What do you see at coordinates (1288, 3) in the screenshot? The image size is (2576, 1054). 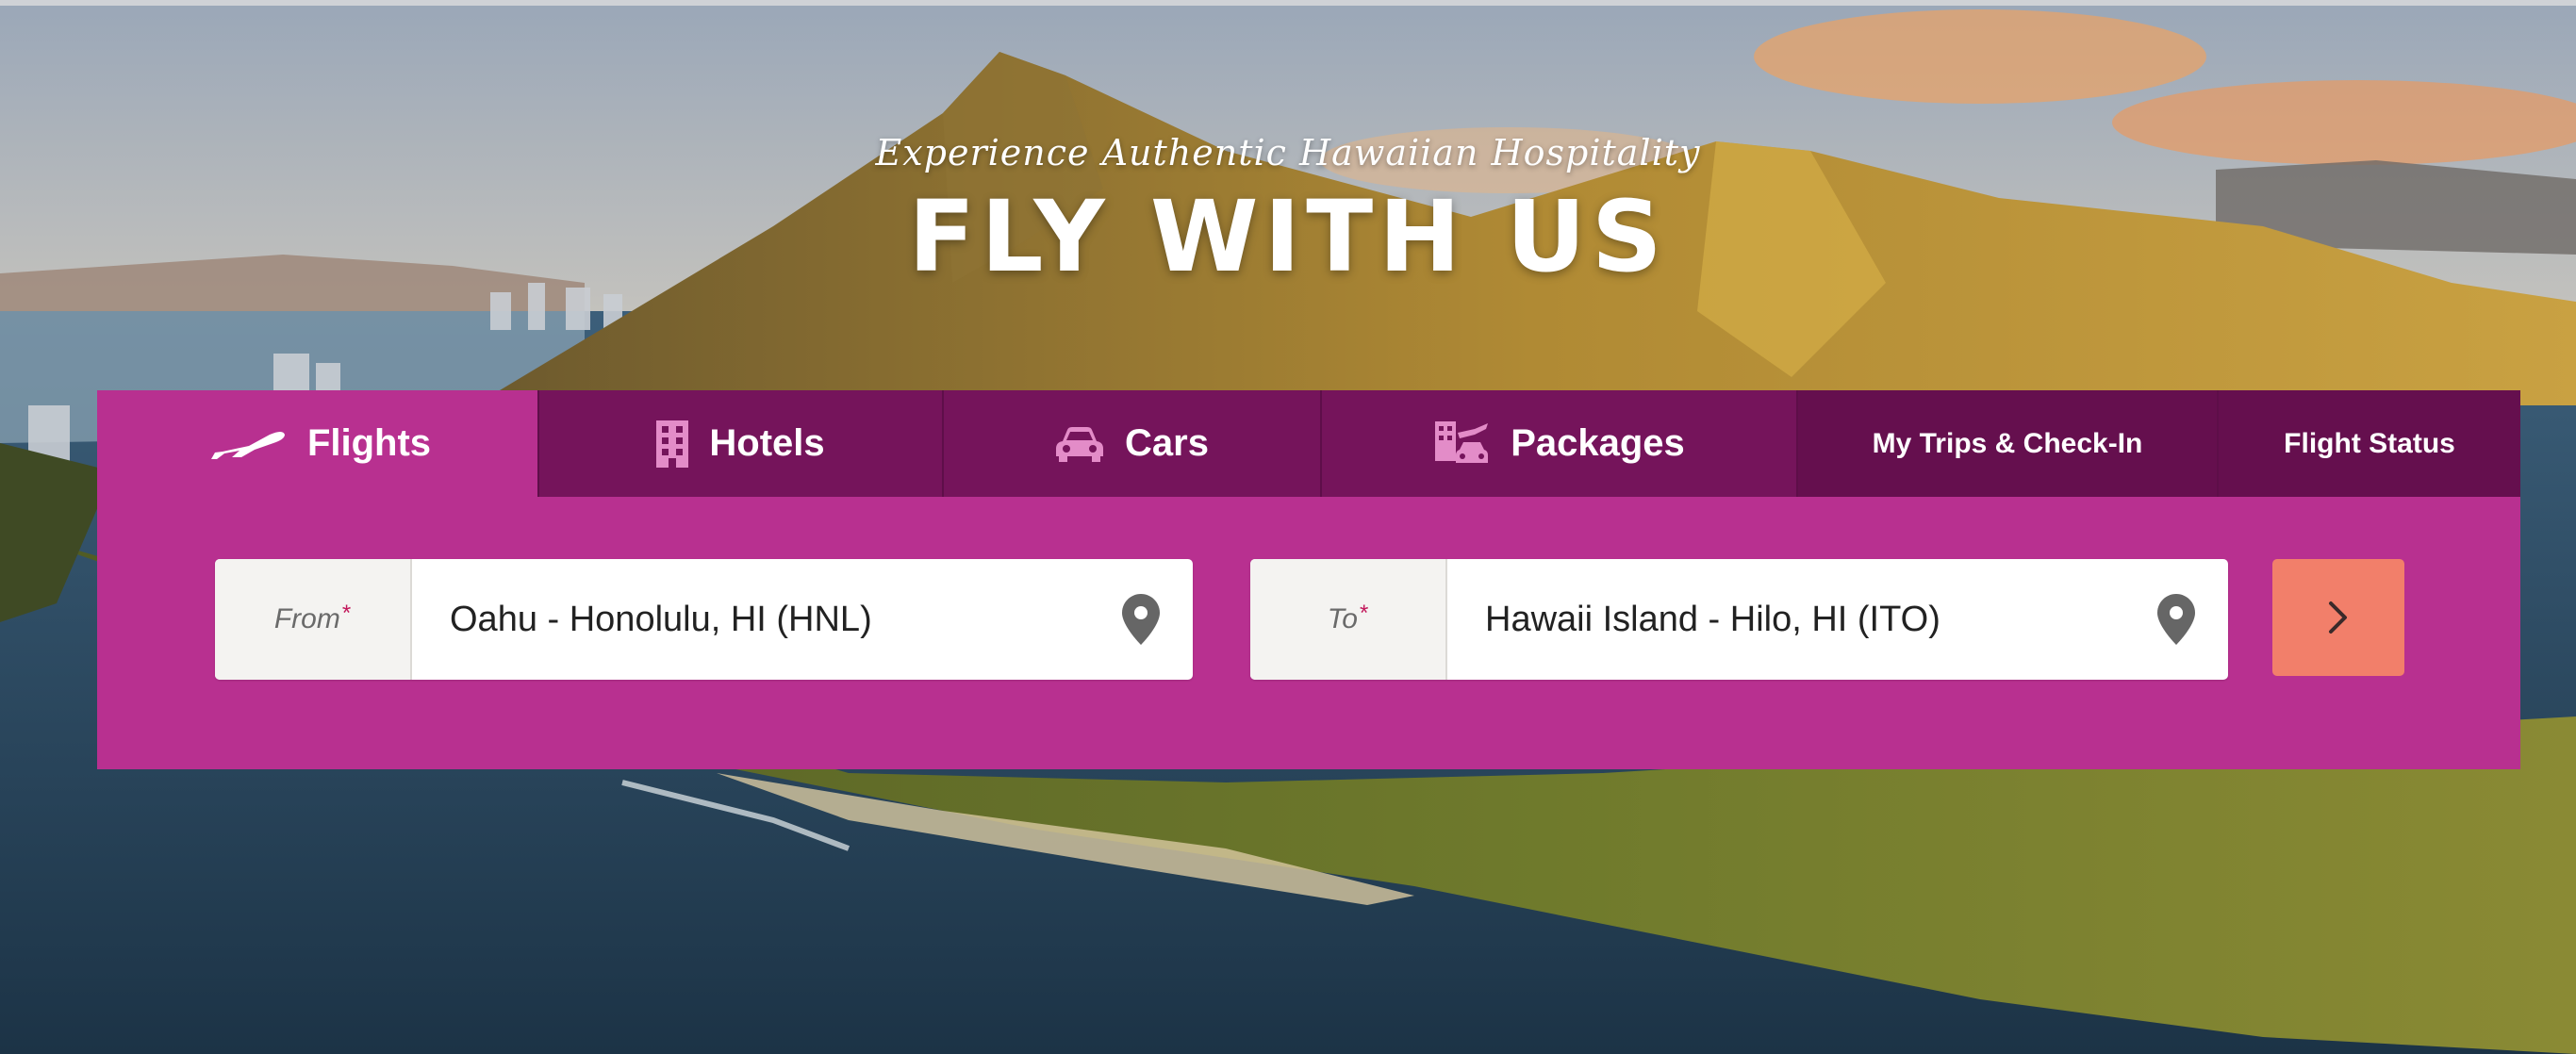 I see `top-divider` at bounding box center [1288, 3].